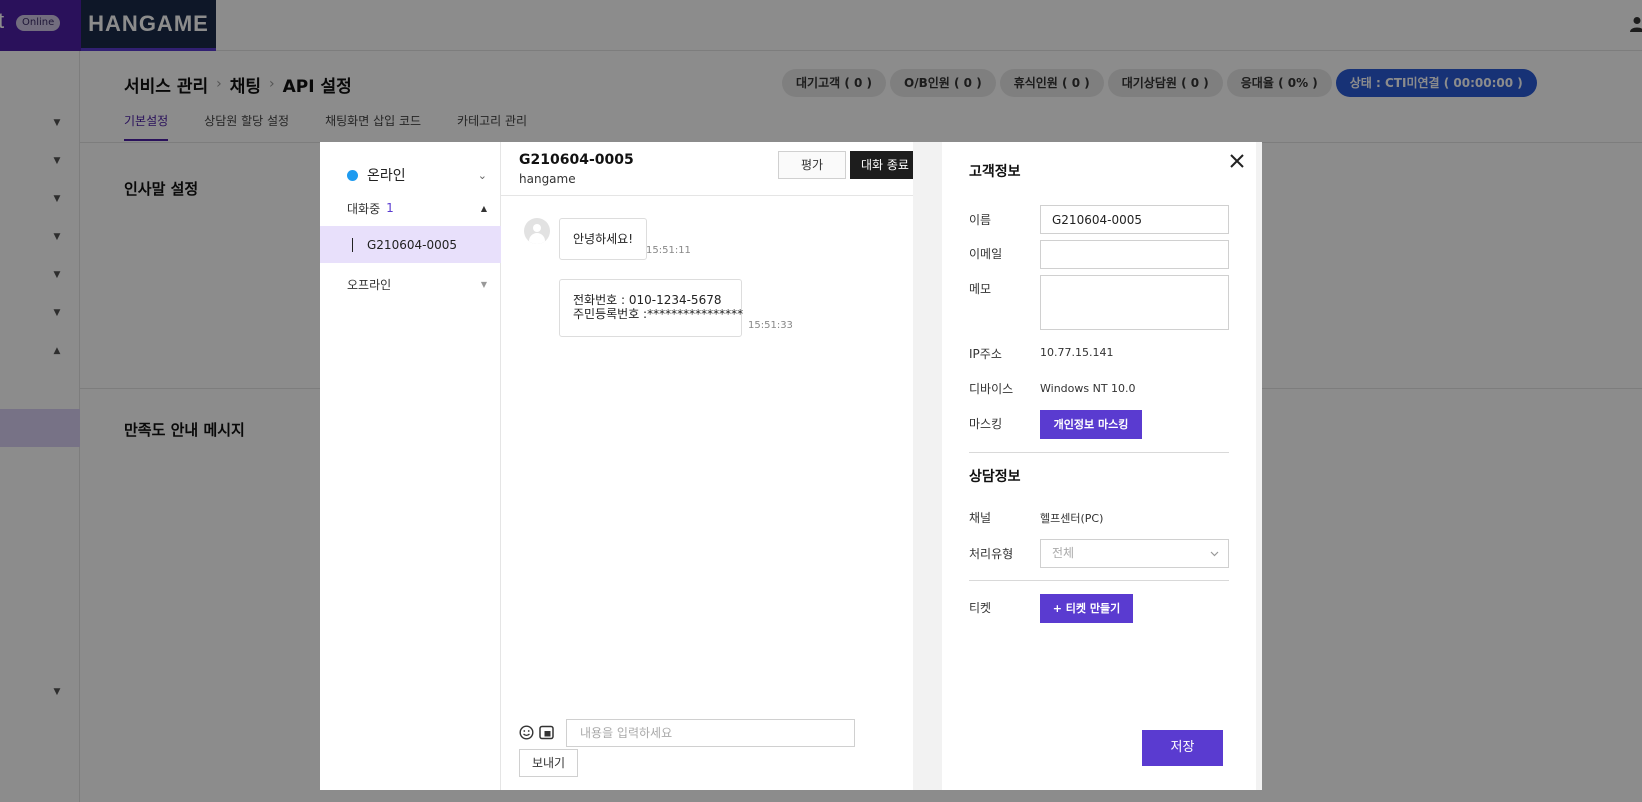 This screenshot has height=802, width=1642. I want to click on ip-label: IP주소, so click(985, 354).